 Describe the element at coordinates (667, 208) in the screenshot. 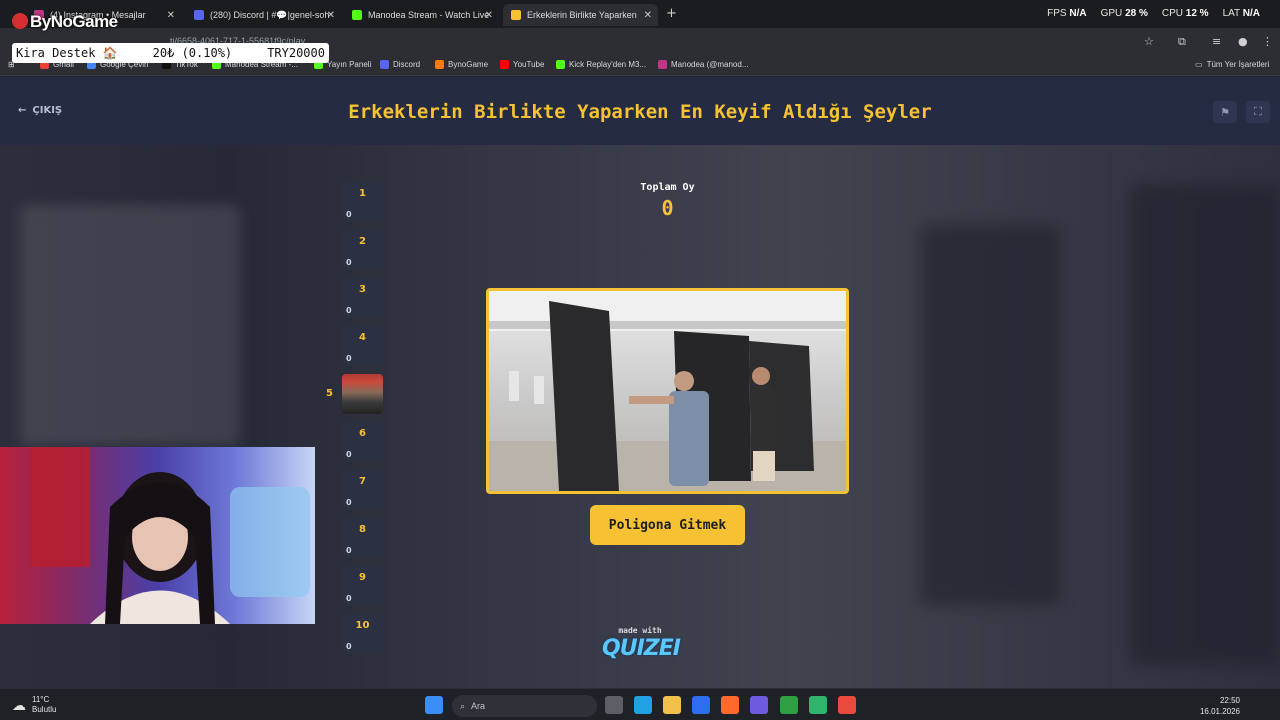

I see `total-votes-value: 0` at that location.